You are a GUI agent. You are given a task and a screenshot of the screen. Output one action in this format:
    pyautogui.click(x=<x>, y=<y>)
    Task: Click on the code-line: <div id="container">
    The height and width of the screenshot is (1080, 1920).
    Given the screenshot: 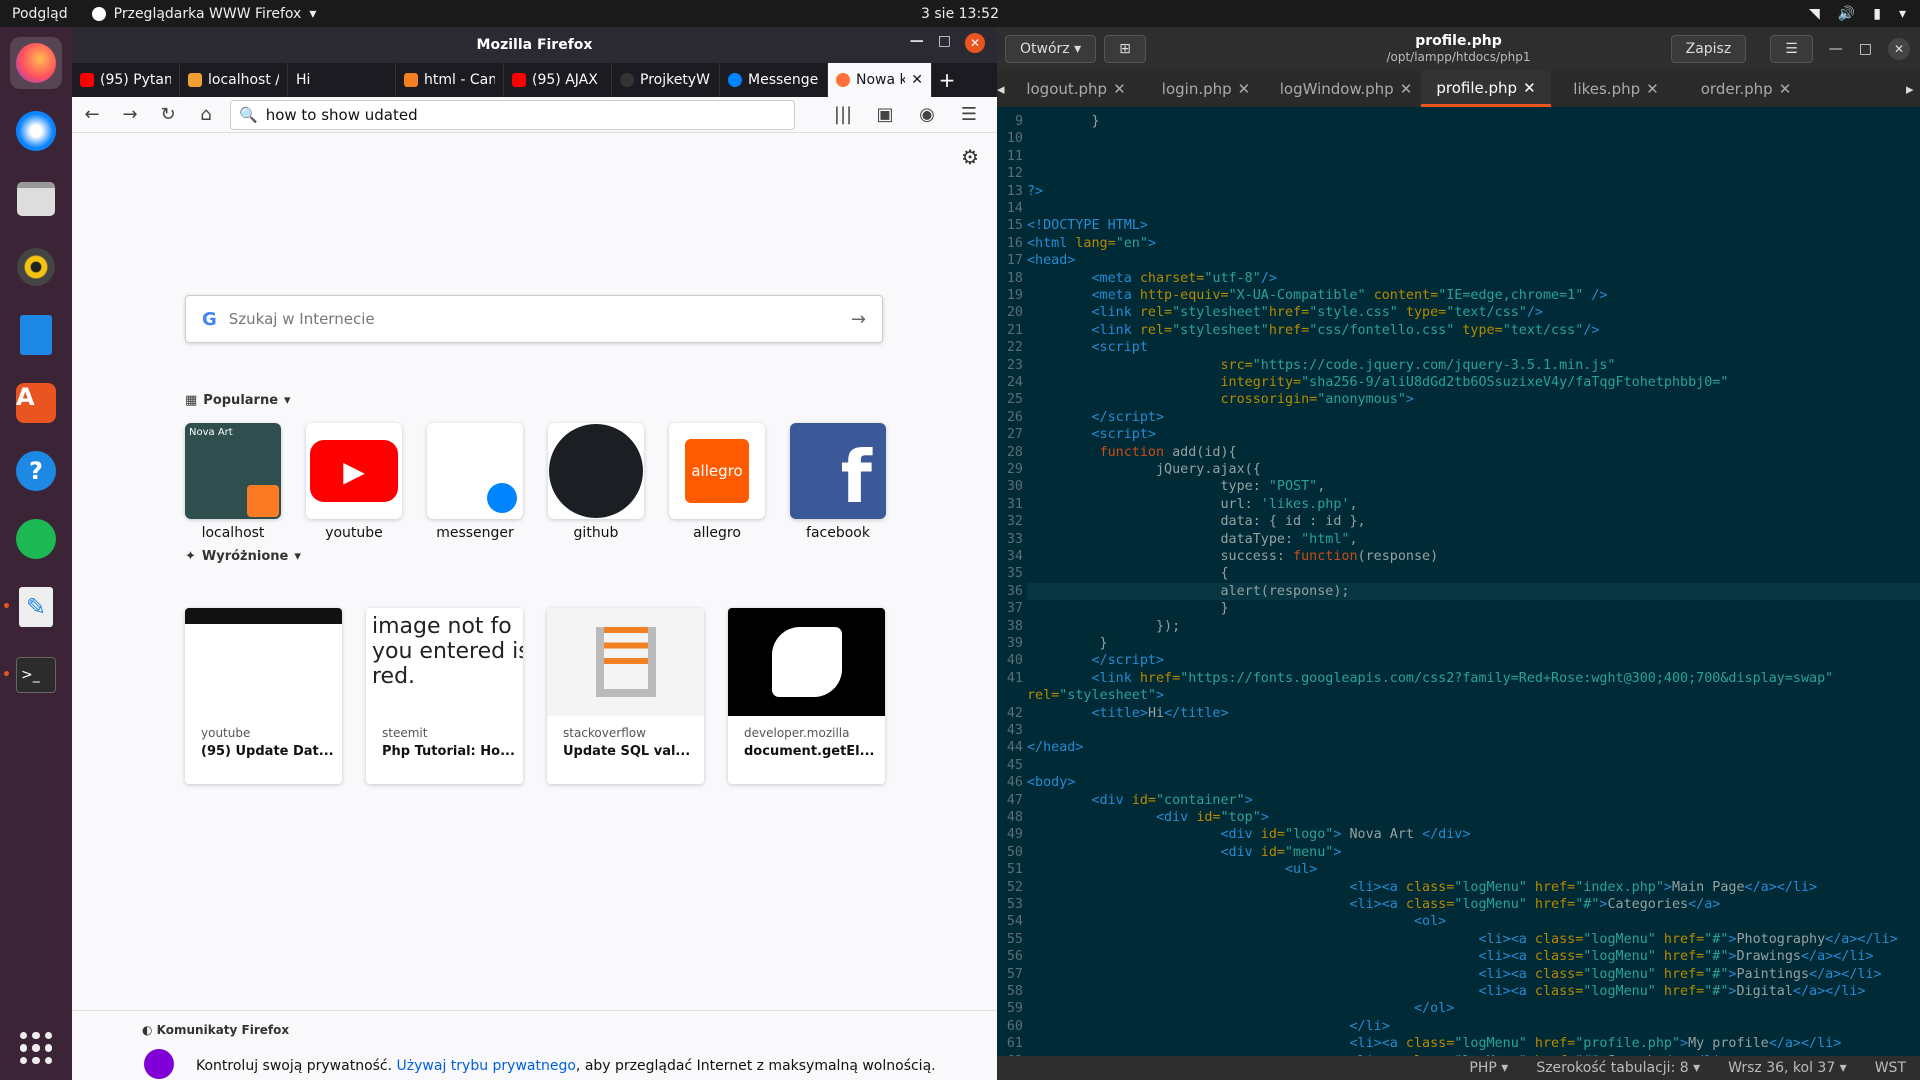 What is the action you would take?
    pyautogui.click(x=1140, y=800)
    